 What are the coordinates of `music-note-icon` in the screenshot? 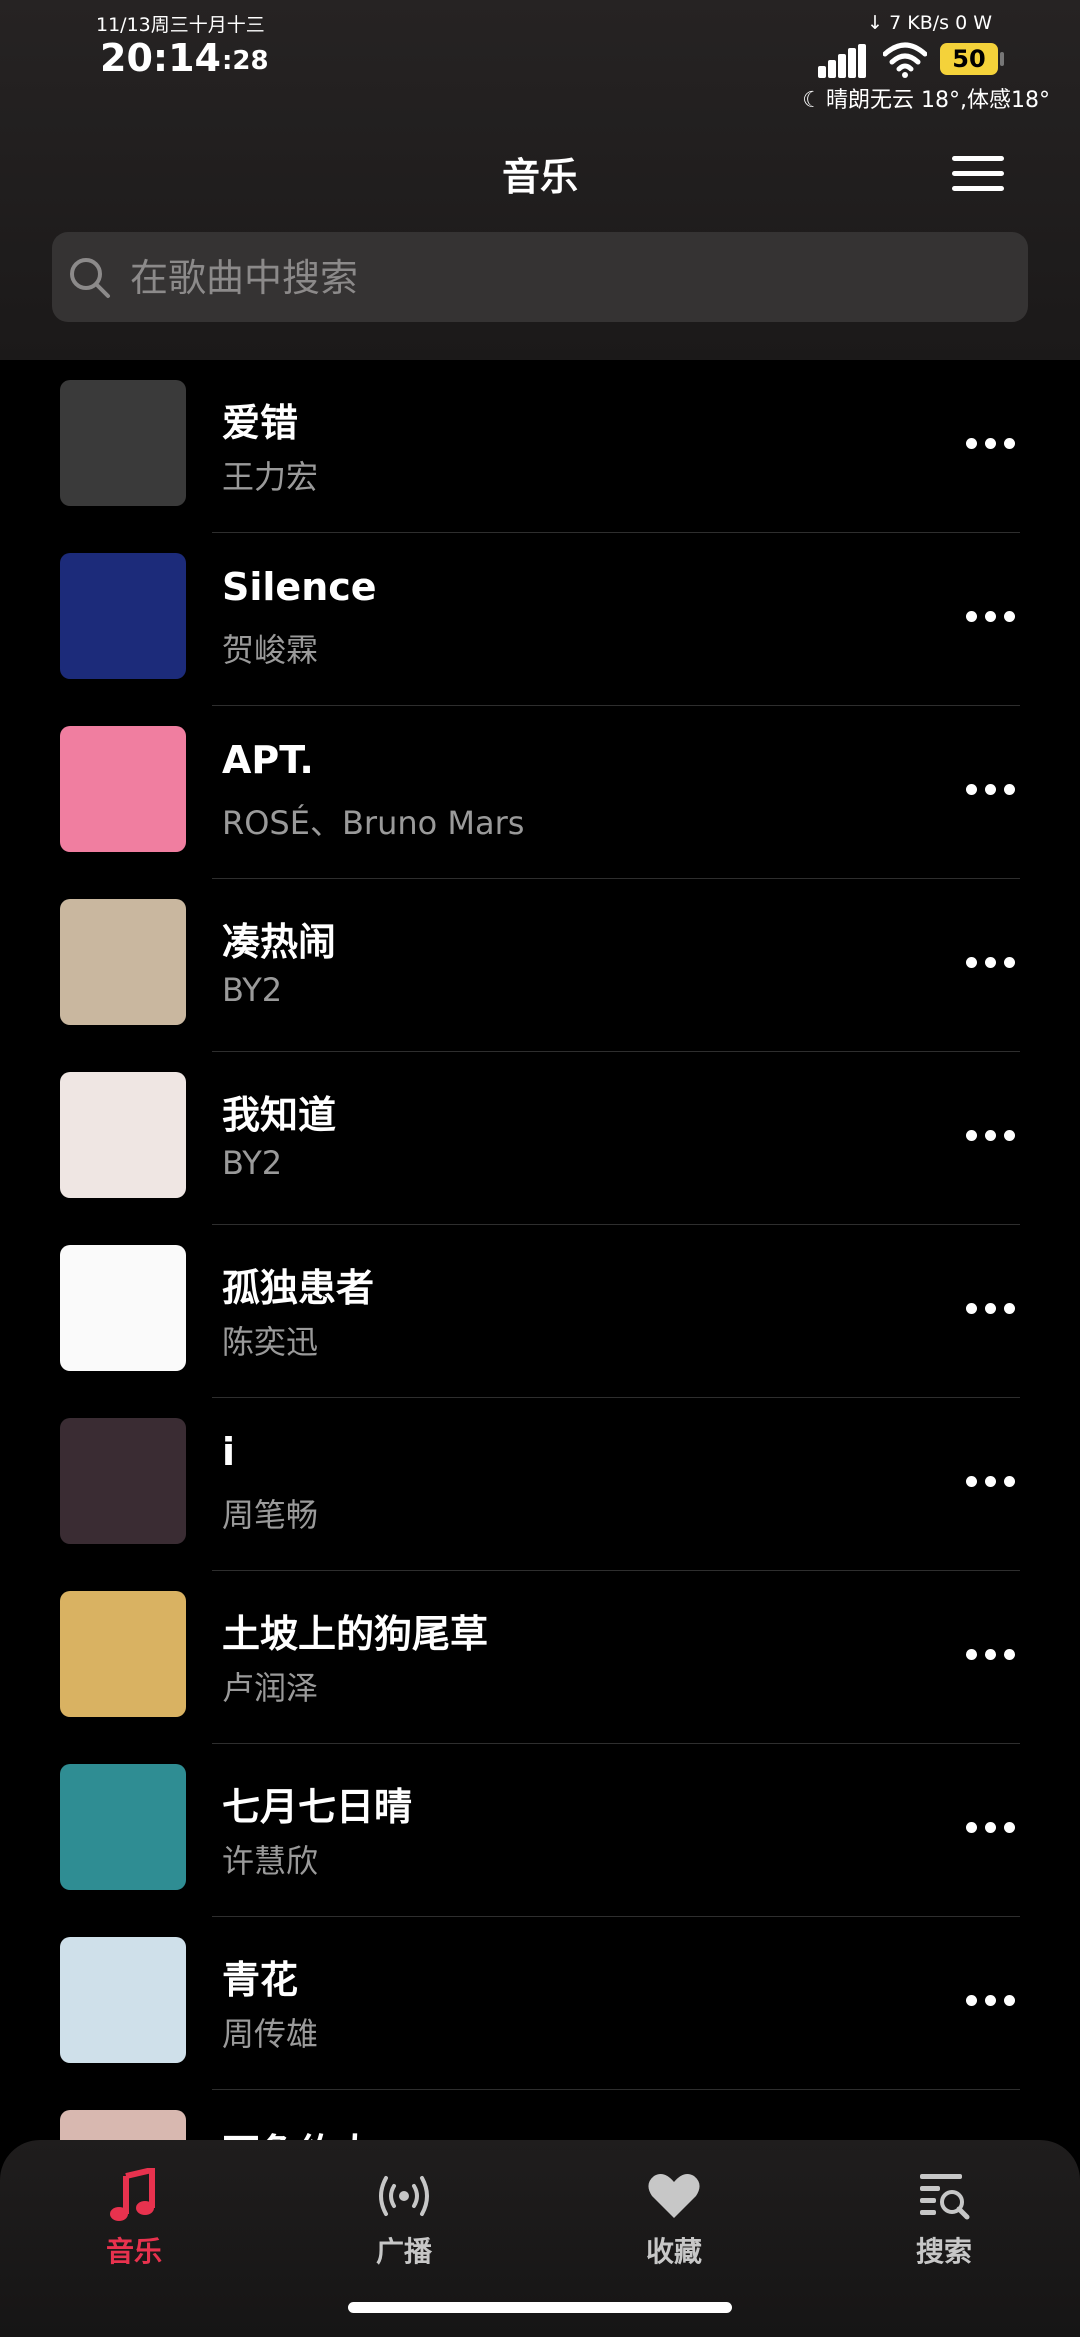 It's located at (132, 2194).